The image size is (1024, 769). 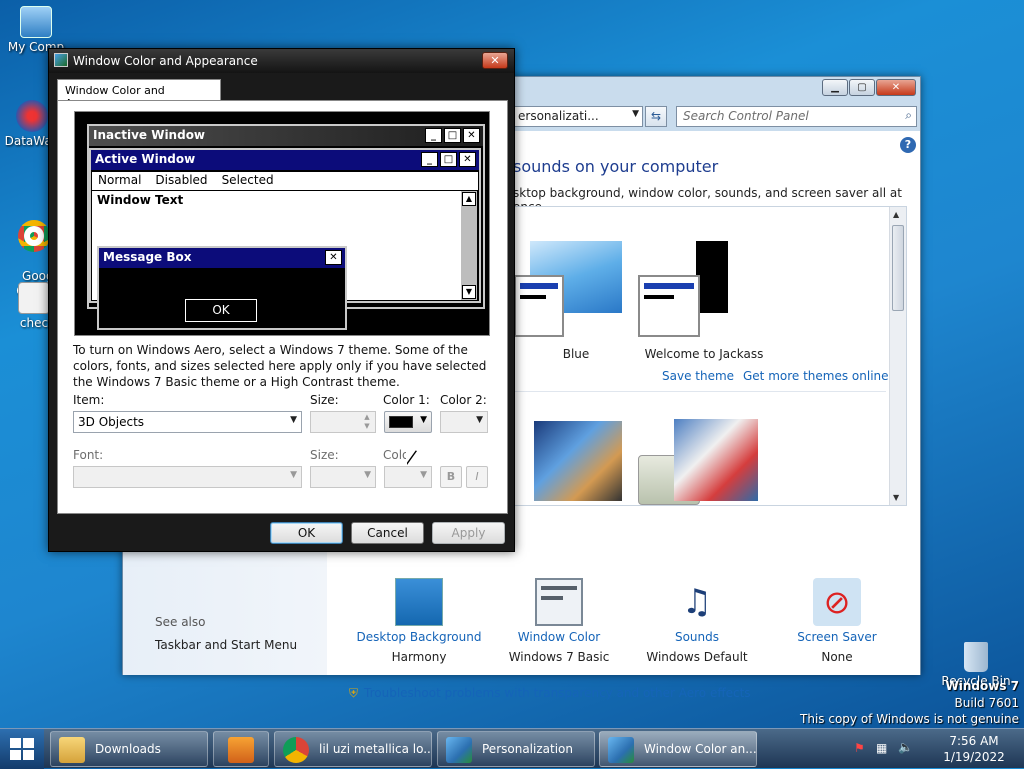 What do you see at coordinates (908, 115) in the screenshot?
I see `search-icon: ⌕` at bounding box center [908, 115].